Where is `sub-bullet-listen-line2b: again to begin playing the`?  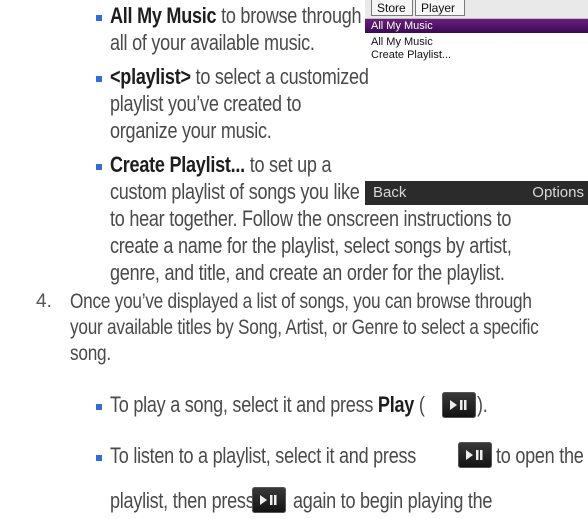 sub-bullet-listen-line2b: again to begin playing the is located at coordinates (393, 500).